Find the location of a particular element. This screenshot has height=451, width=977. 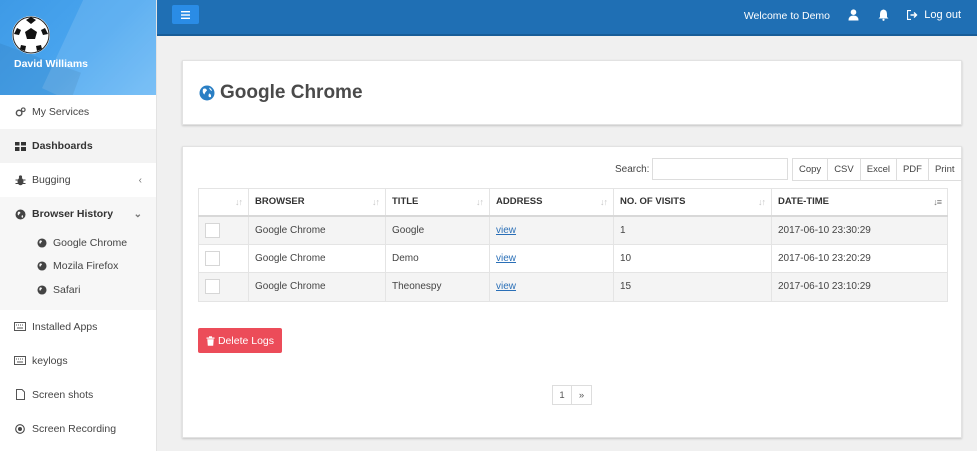

hamburger-icon is located at coordinates (185, 14).